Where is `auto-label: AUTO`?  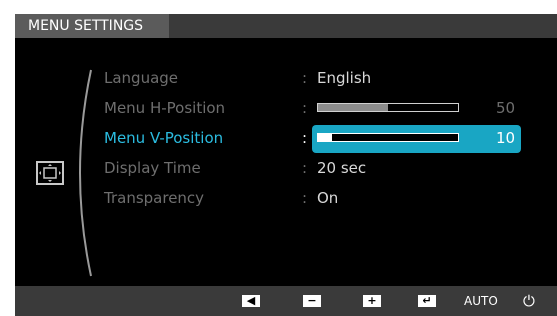 auto-label: AUTO is located at coordinates (481, 301).